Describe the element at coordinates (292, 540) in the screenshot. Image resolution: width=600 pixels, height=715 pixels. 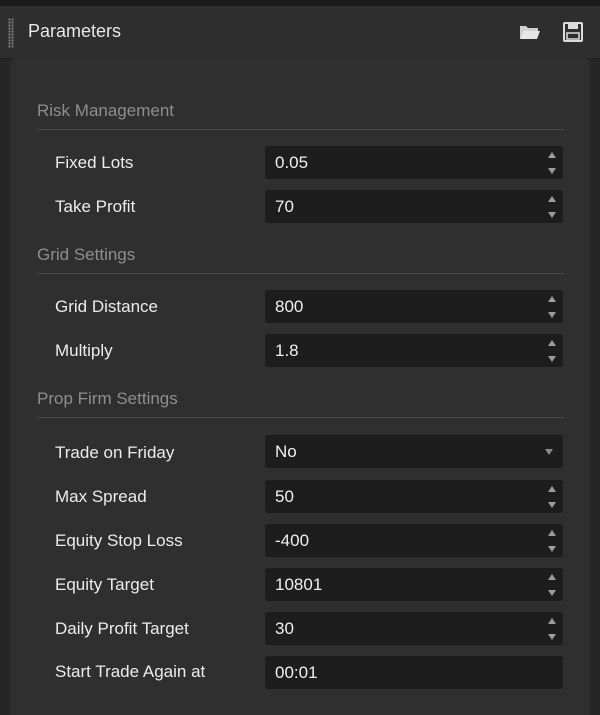
I see `equity-stop-loss-value: -400` at that location.